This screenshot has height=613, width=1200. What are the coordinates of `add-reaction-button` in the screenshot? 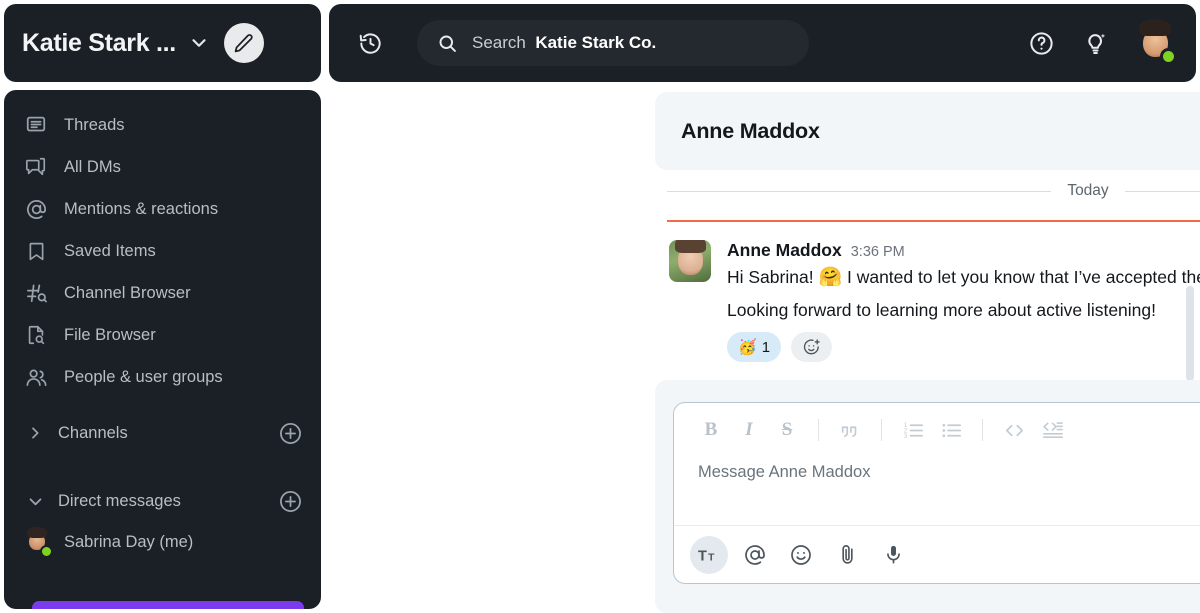 It's located at (812, 347).